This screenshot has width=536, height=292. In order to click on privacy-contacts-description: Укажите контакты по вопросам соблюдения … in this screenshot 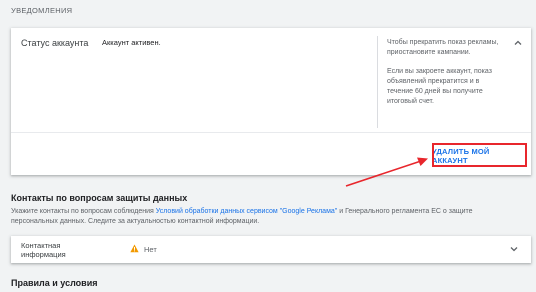, I will do `click(261, 217)`.